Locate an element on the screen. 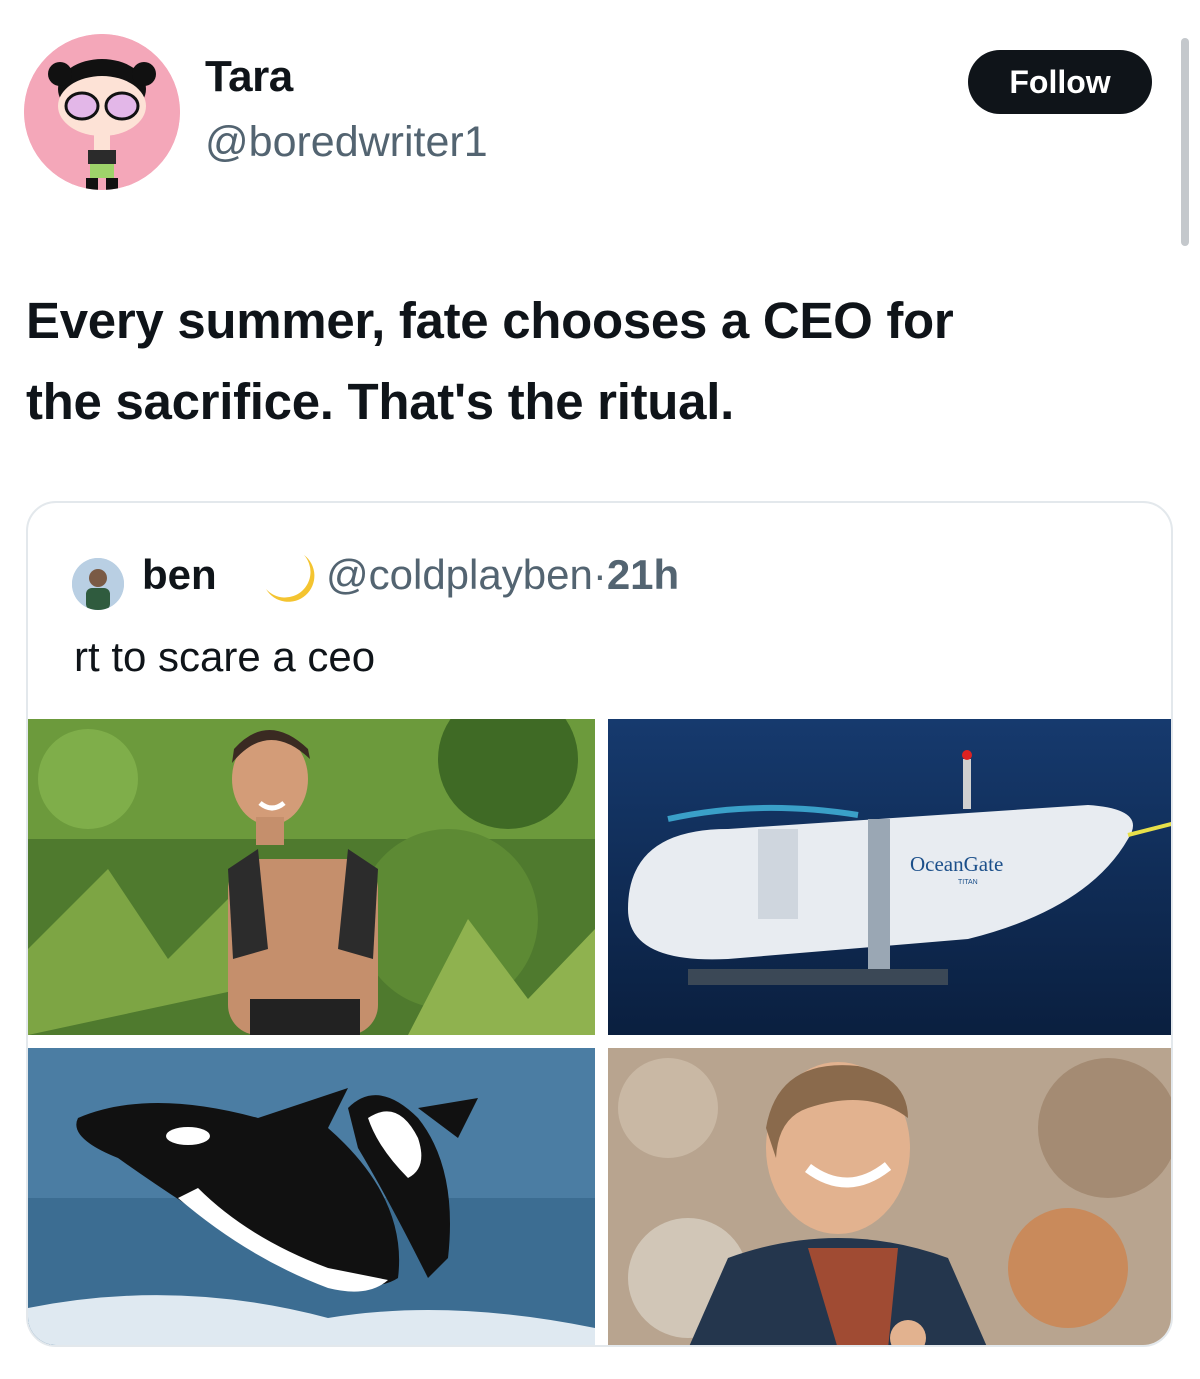  person-avatar-icon is located at coordinates (98, 584).